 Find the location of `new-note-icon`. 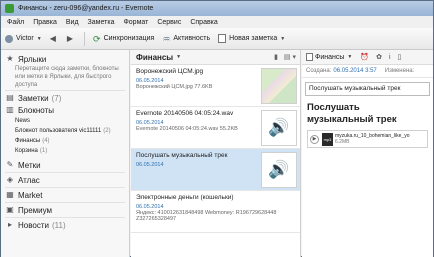

new-note-icon is located at coordinates (222, 38).